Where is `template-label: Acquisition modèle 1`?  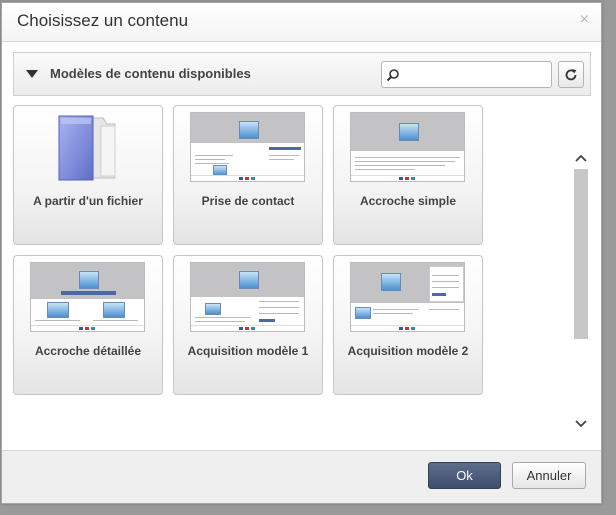 template-label: Acquisition modèle 1 is located at coordinates (248, 351).